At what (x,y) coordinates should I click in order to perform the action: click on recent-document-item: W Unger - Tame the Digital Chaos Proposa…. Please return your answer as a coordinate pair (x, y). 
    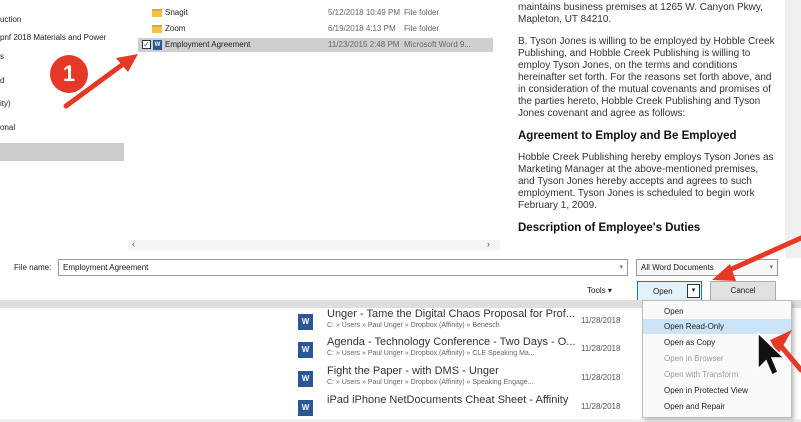
    Looking at the image, I should click on (468, 322).